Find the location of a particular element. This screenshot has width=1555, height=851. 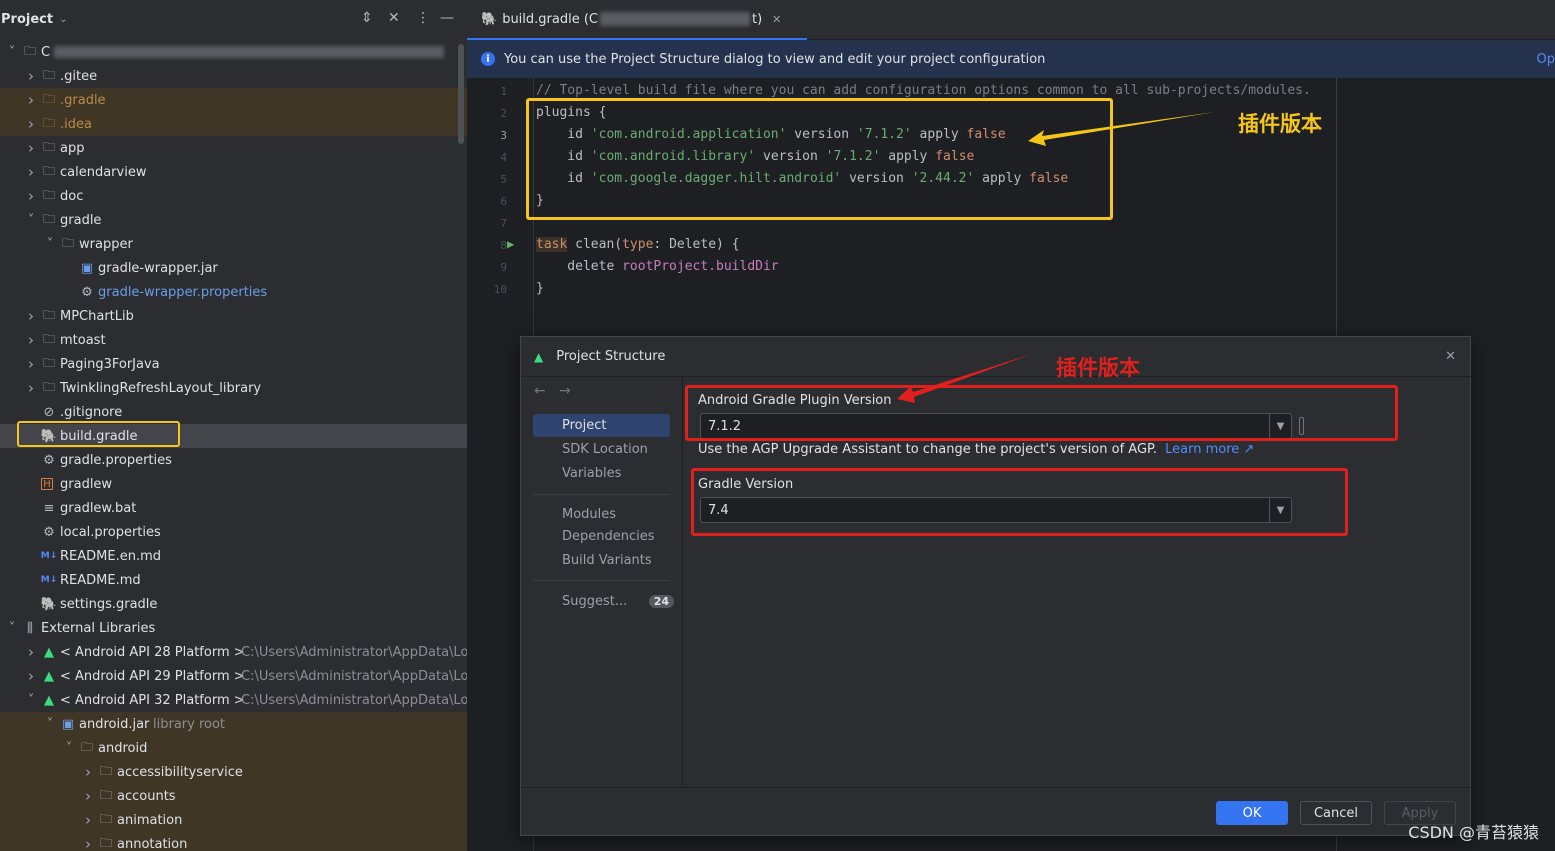

tree-row: ≡ gradlew.bat is located at coordinates (233, 508).